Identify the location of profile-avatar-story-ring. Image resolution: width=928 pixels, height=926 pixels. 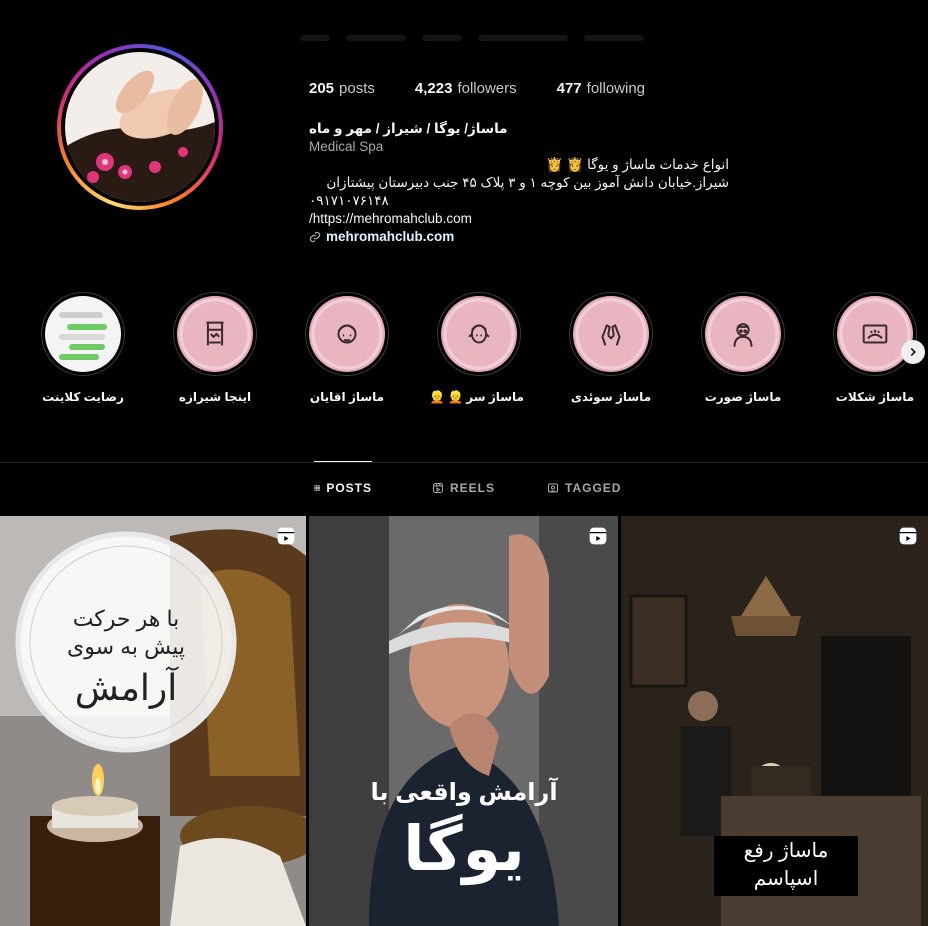
(140, 127).